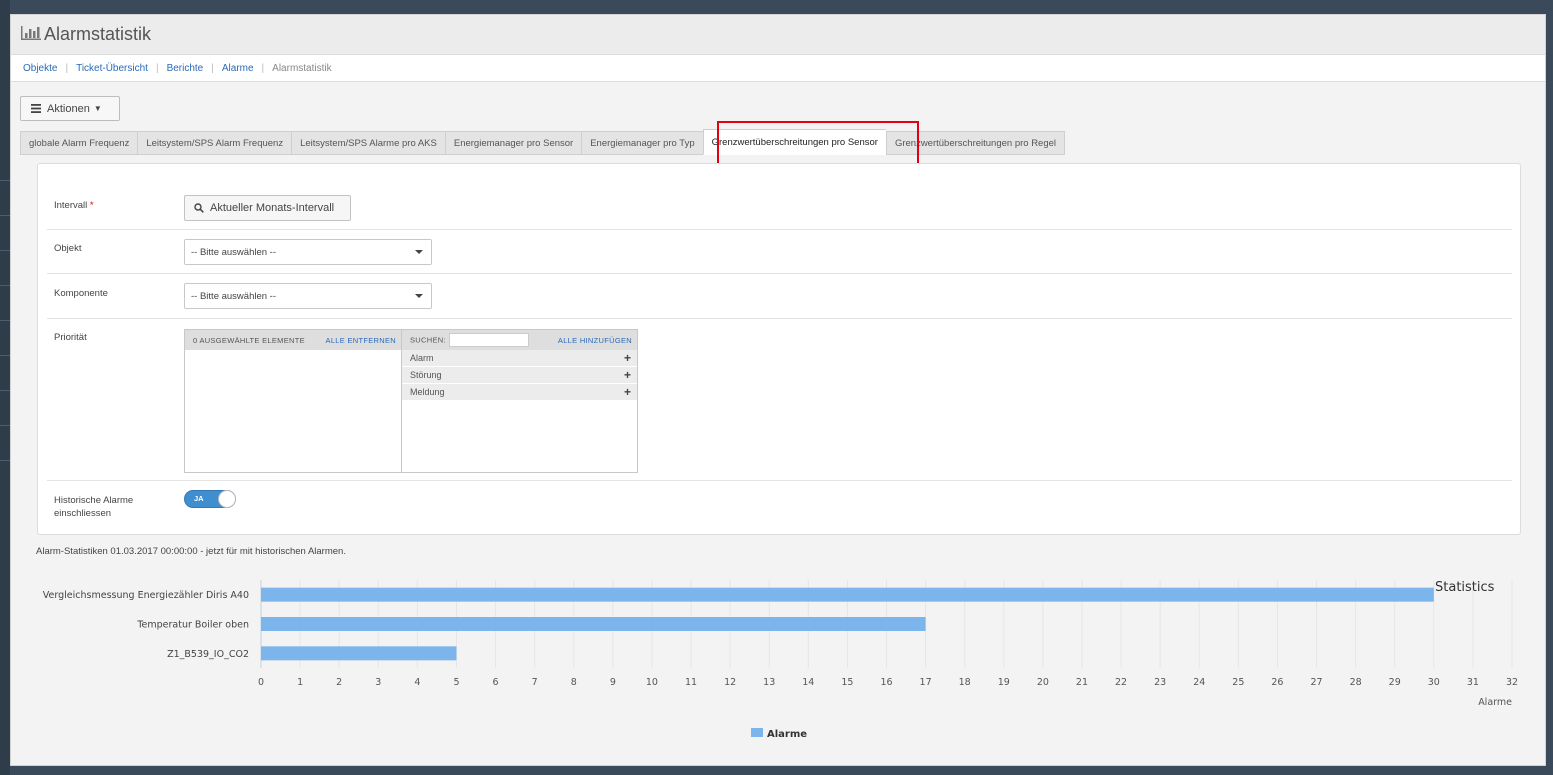 The height and width of the screenshot is (775, 1553). I want to click on x-tick-label: 29, so click(1395, 682).